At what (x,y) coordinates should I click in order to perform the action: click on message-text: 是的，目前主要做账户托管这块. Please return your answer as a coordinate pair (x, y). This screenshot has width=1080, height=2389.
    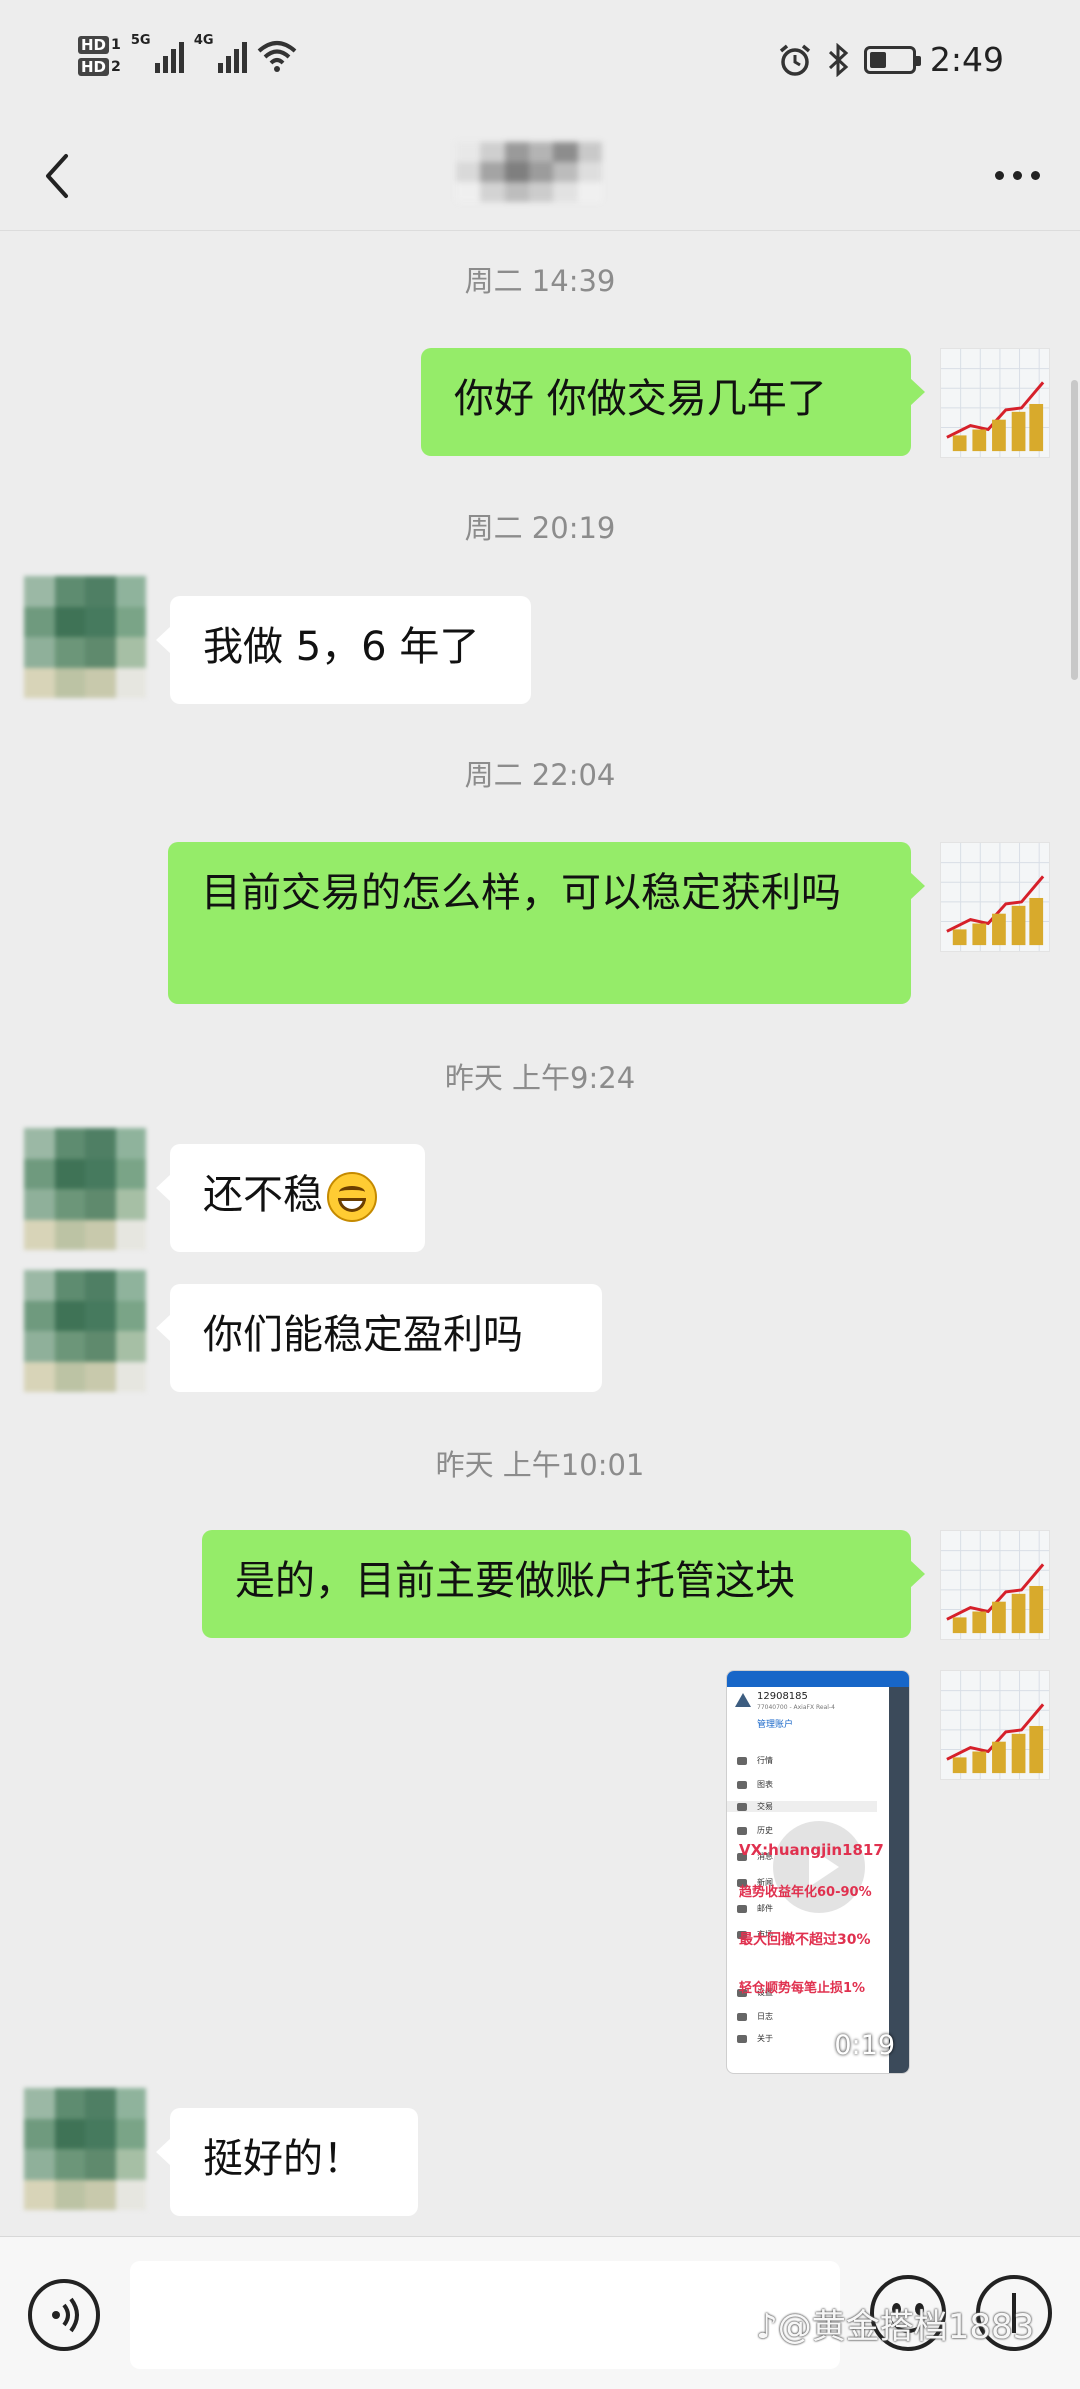
    Looking at the image, I should click on (515, 1581).